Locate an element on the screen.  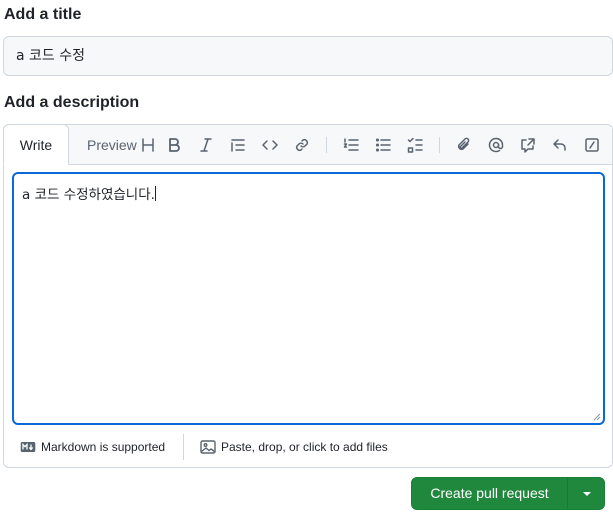
footer-divider is located at coordinates (183, 447).